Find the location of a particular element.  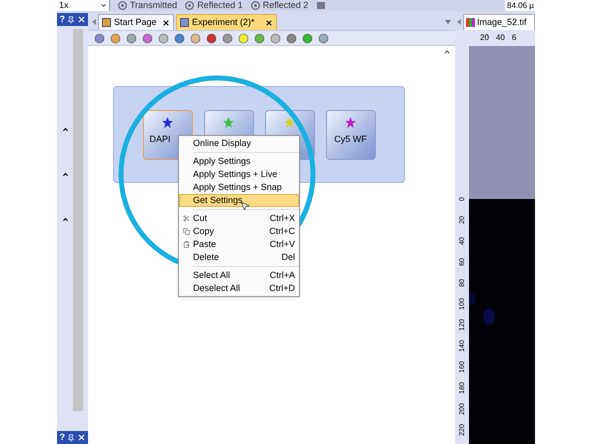

image-icon is located at coordinates (470, 22).